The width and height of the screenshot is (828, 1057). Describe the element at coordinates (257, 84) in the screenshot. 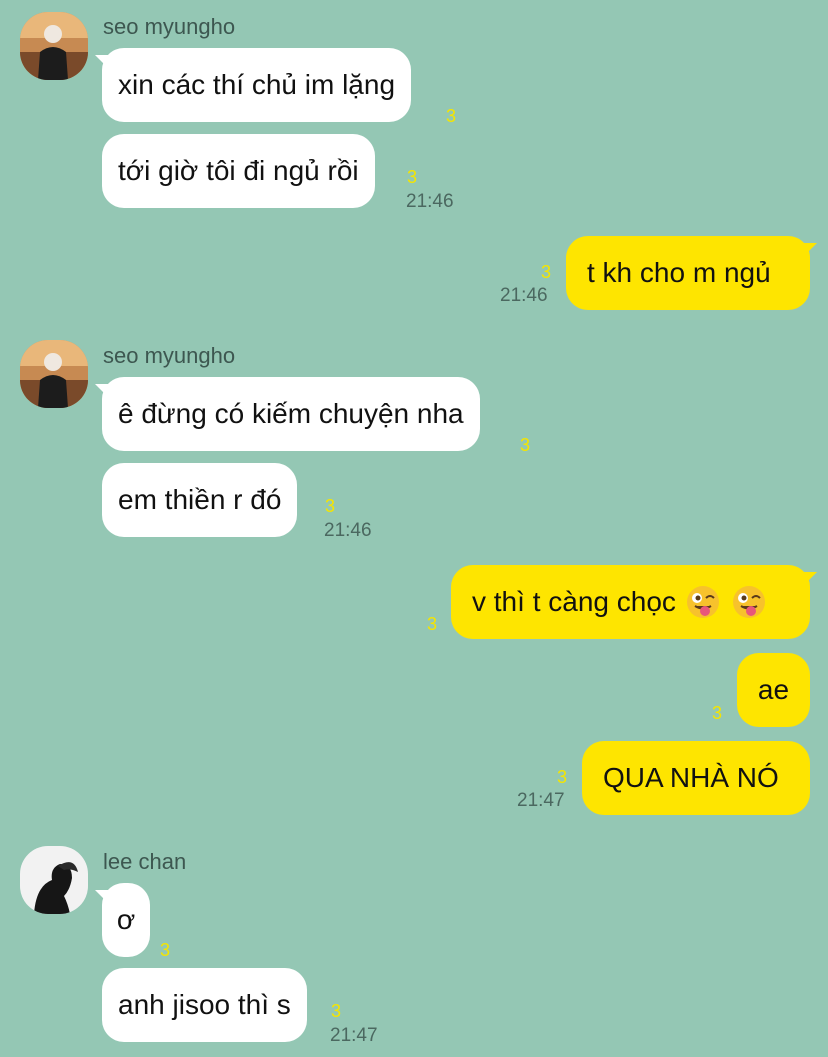

I see `message-text: xin các thí chủ im lặng` at that location.